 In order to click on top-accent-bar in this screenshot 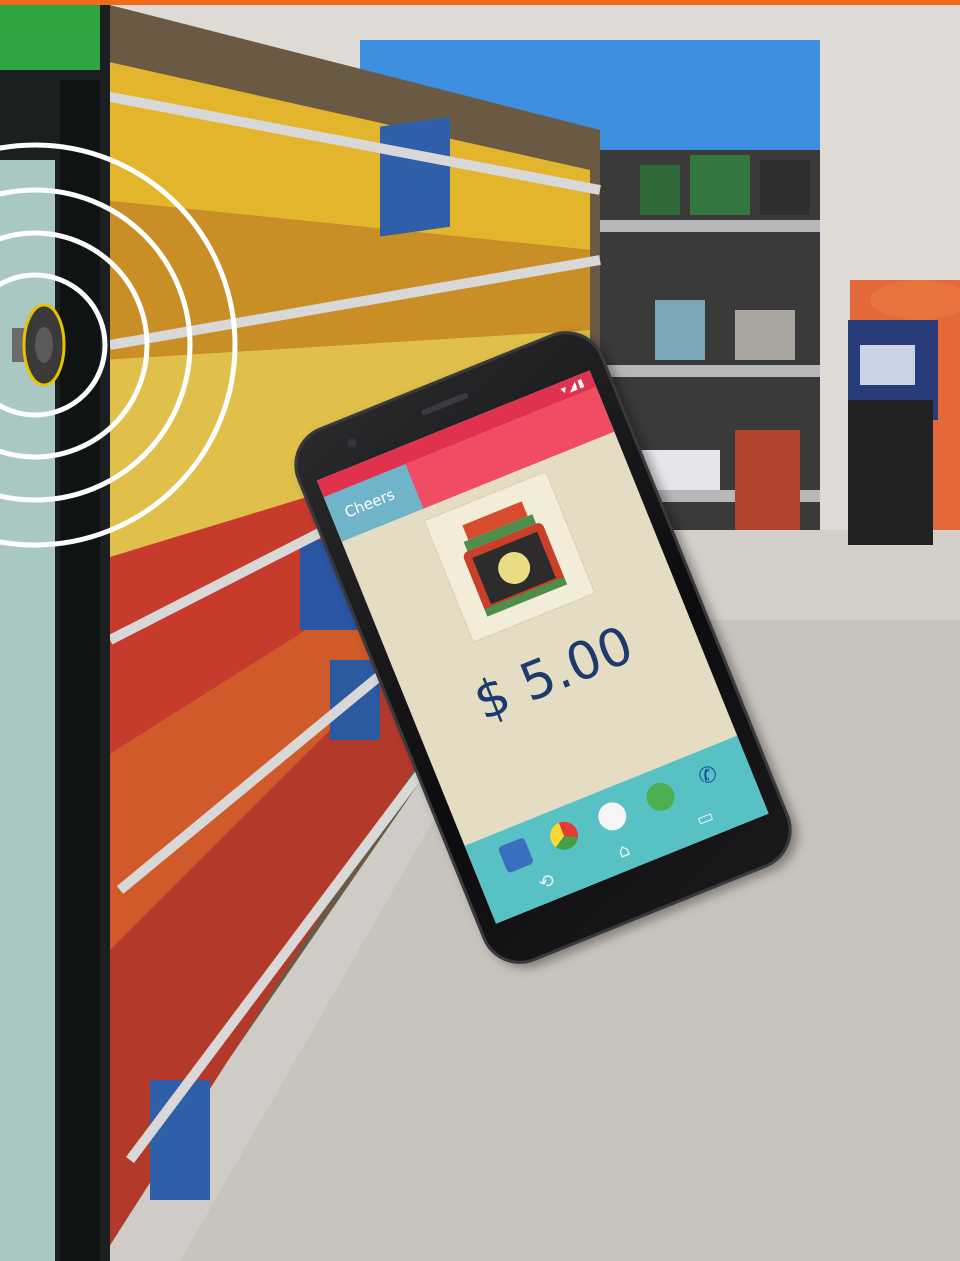, I will do `click(480, 2)`.